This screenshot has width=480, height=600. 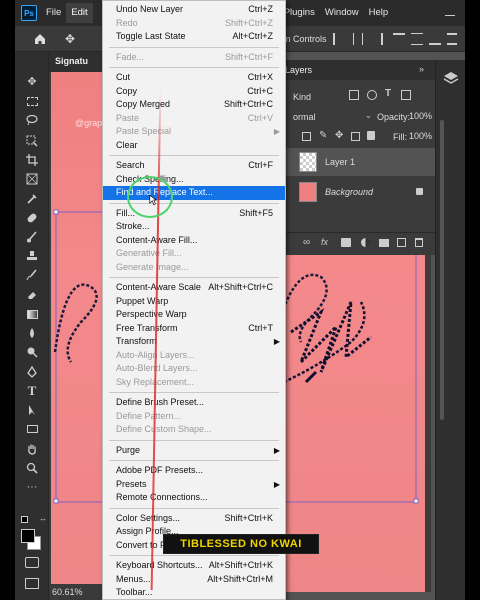 What do you see at coordinates (32, 141) in the screenshot?
I see `object-selection-tool-icon` at bounding box center [32, 141].